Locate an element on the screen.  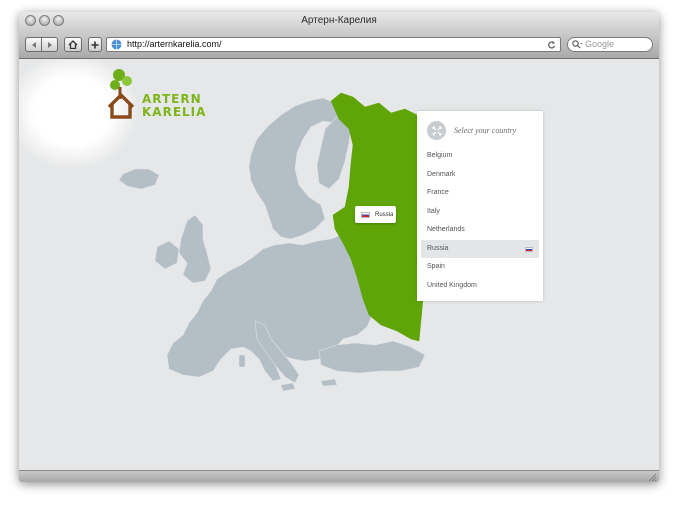
search-input: Google is located at coordinates (610, 44).